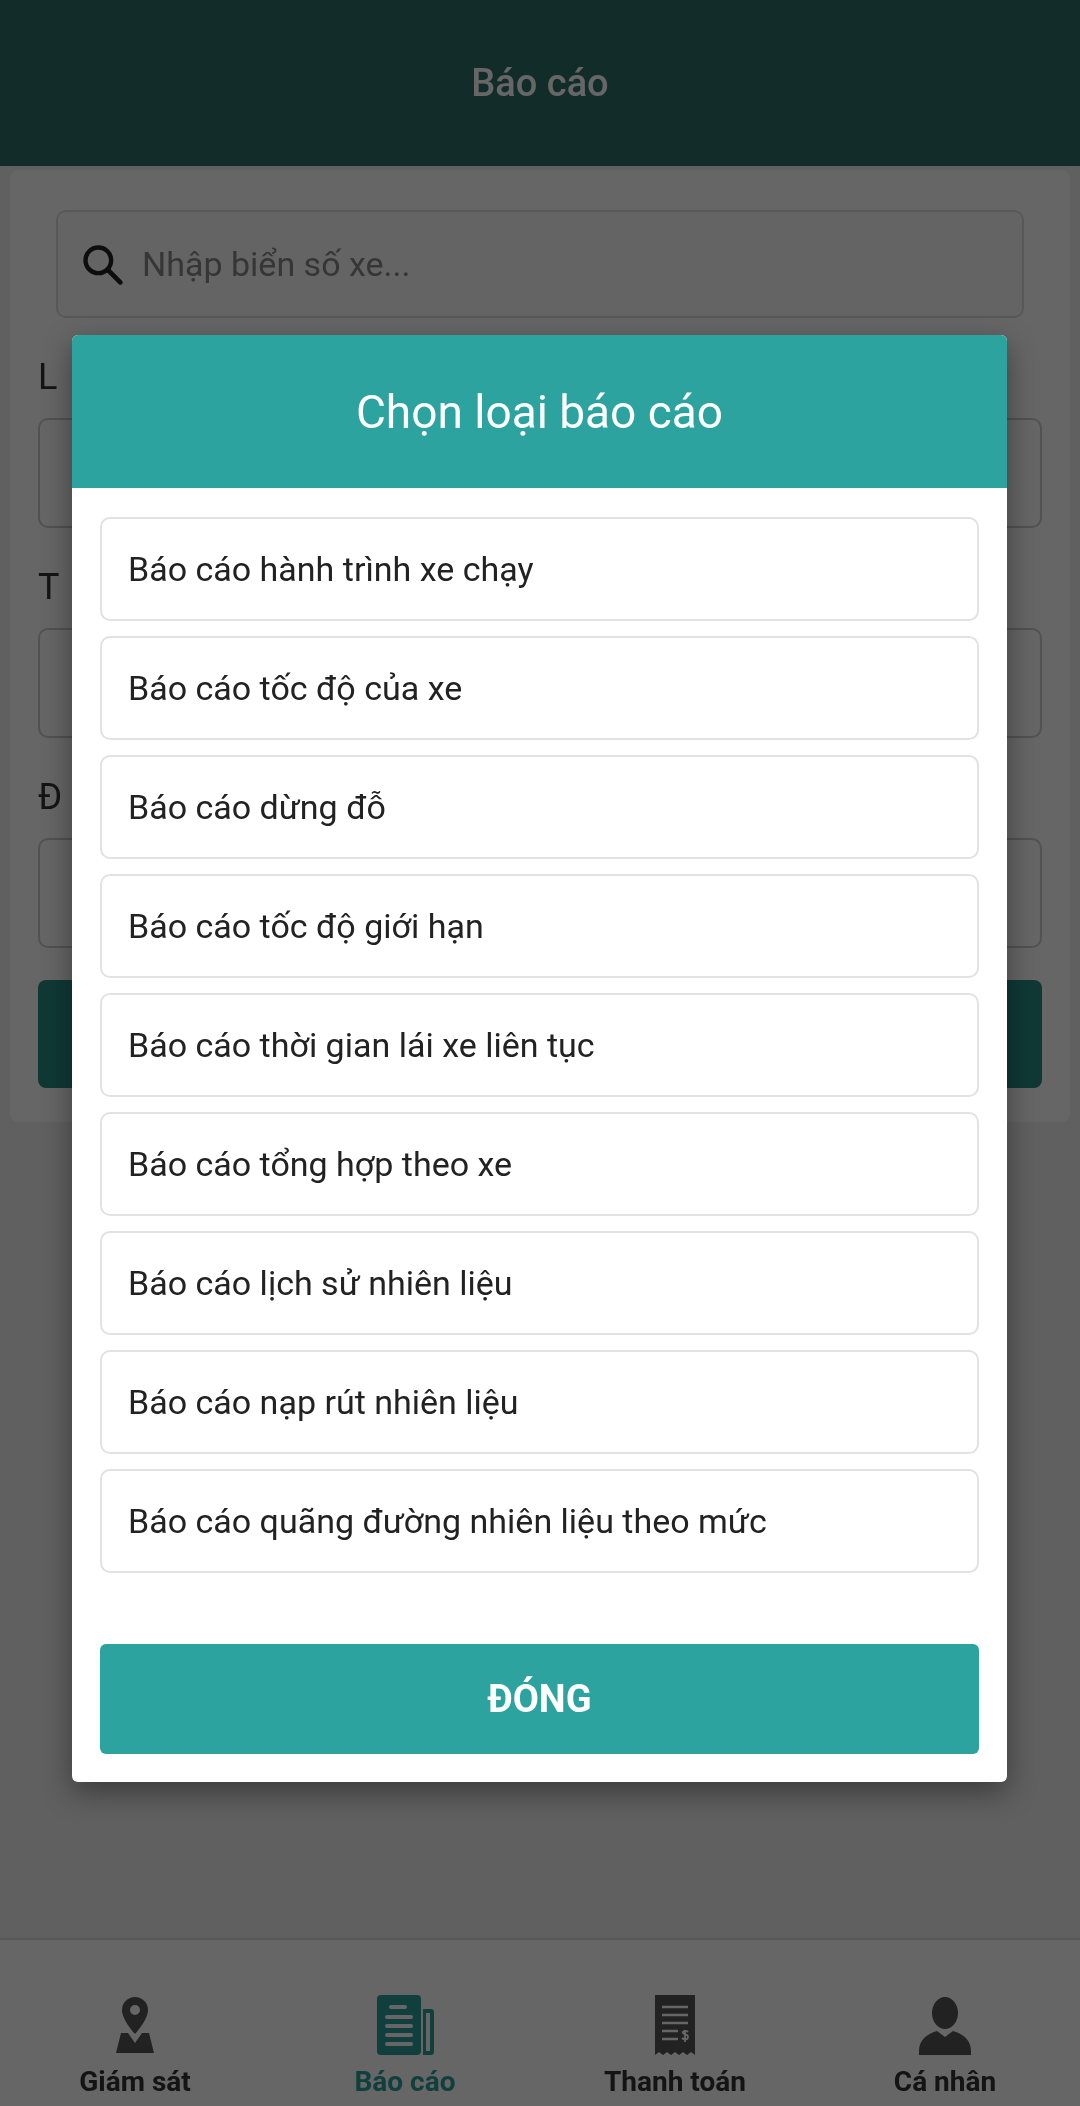 This screenshot has height=2106, width=1080. I want to click on field-label: Đ, so click(50, 797).